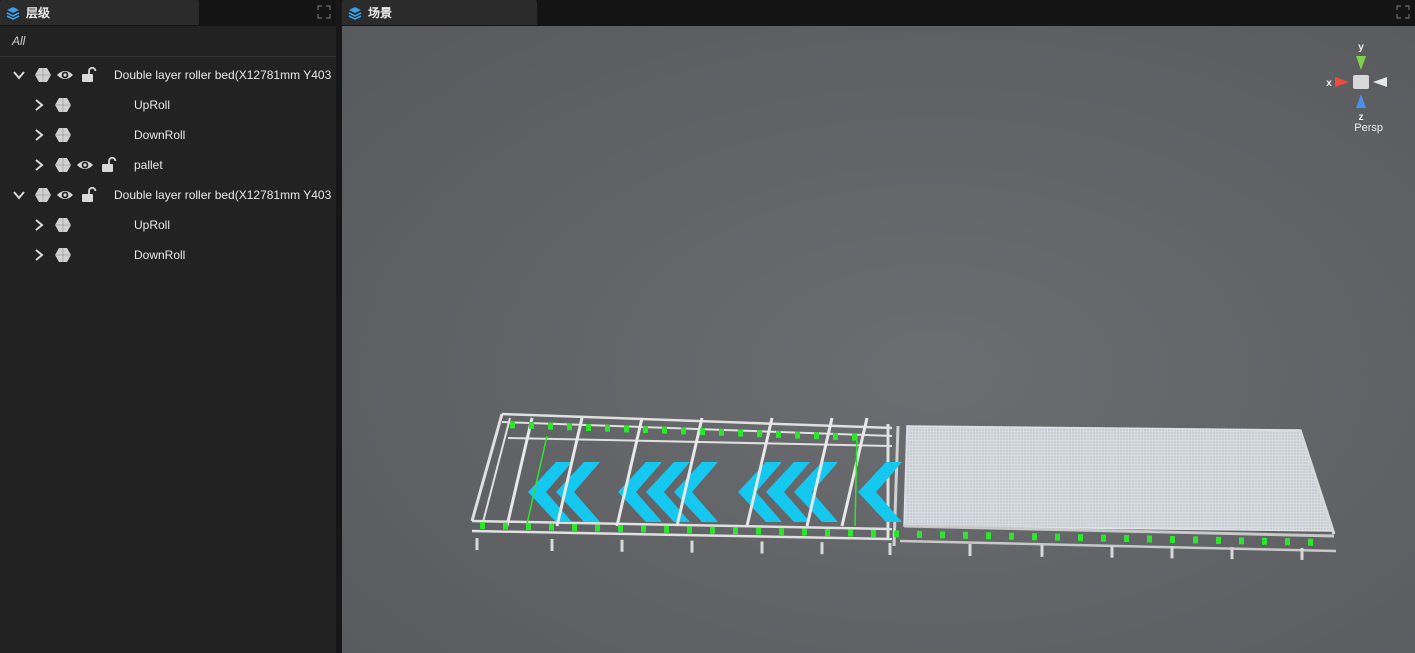  What do you see at coordinates (1329, 83) in the screenshot?
I see `gizmo-x-label: x` at bounding box center [1329, 83].